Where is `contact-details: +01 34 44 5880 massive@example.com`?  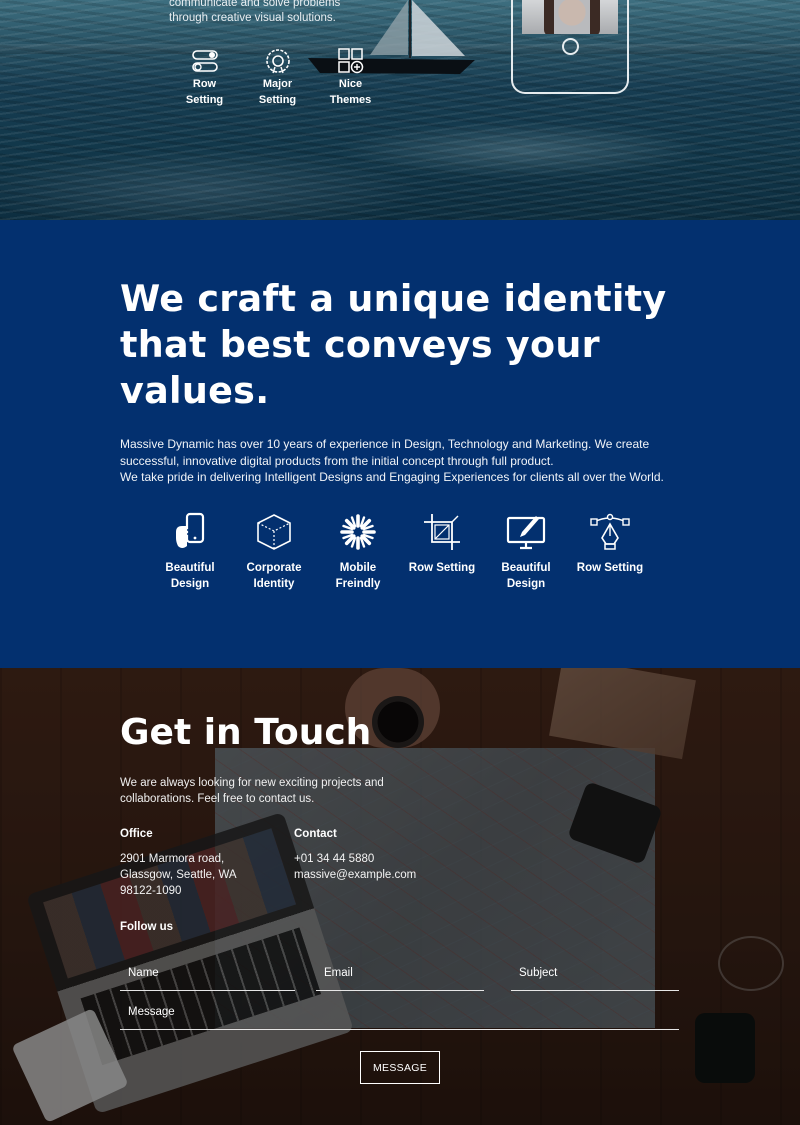
contact-details: +01 34 44 5880 massive@example.com is located at coordinates (355, 867).